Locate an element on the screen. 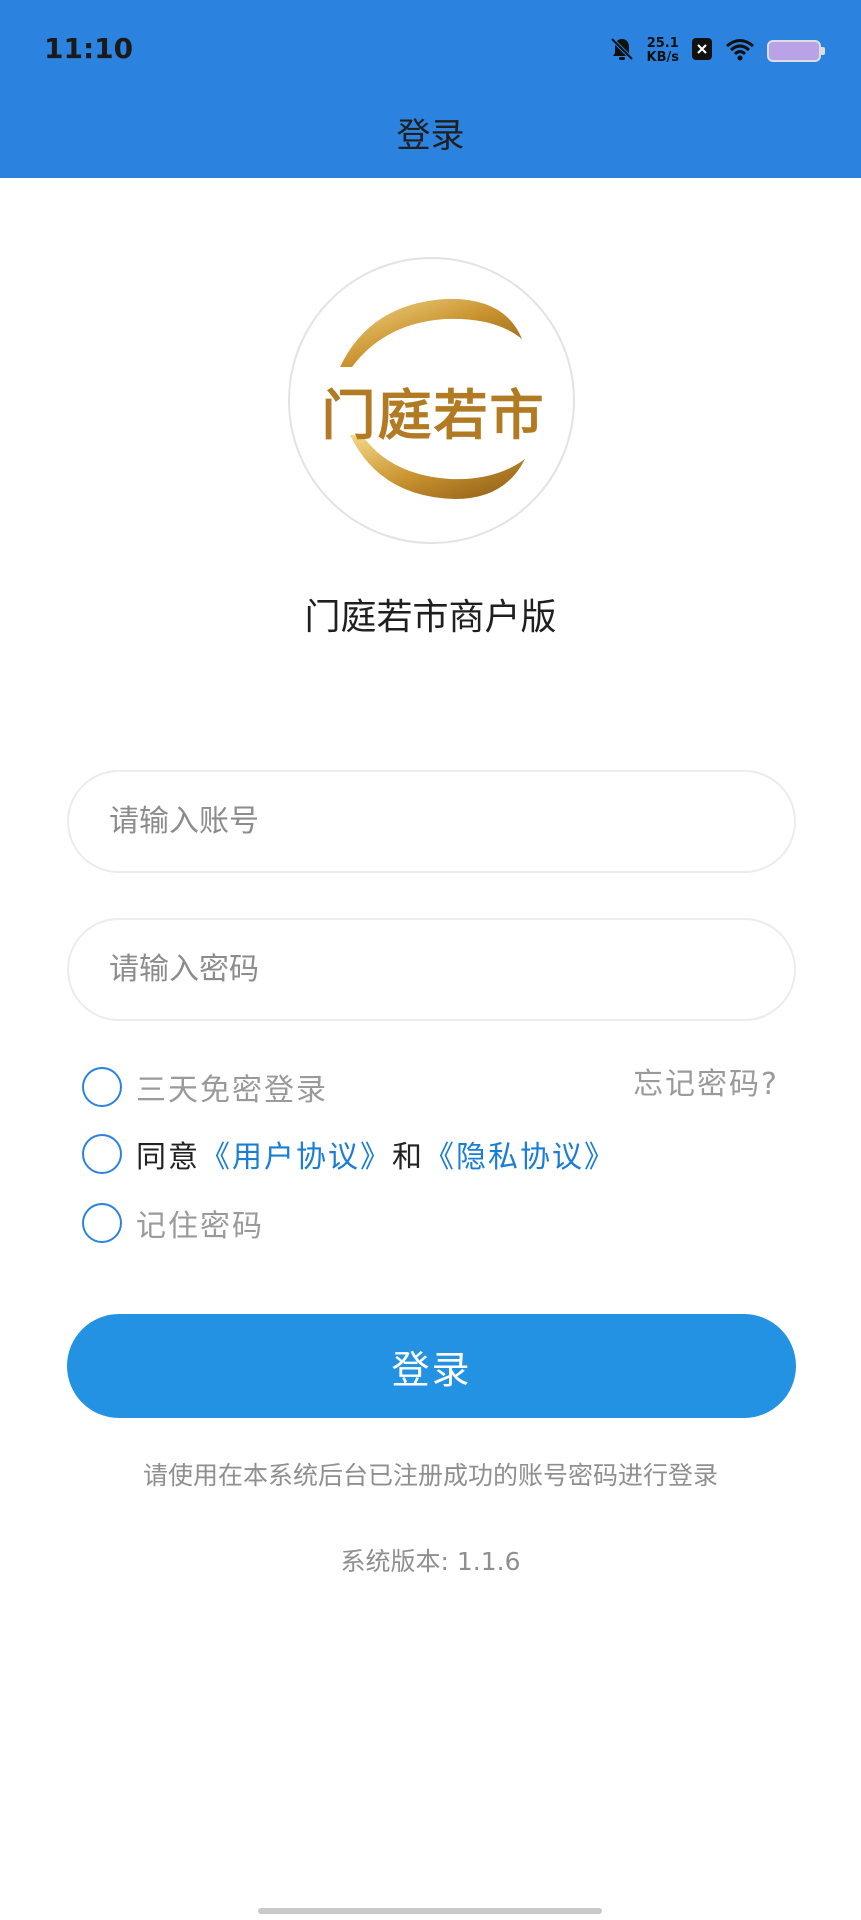  agreement-option: 同意《用户协议》和《隐私协议》 is located at coordinates (349, 1154).